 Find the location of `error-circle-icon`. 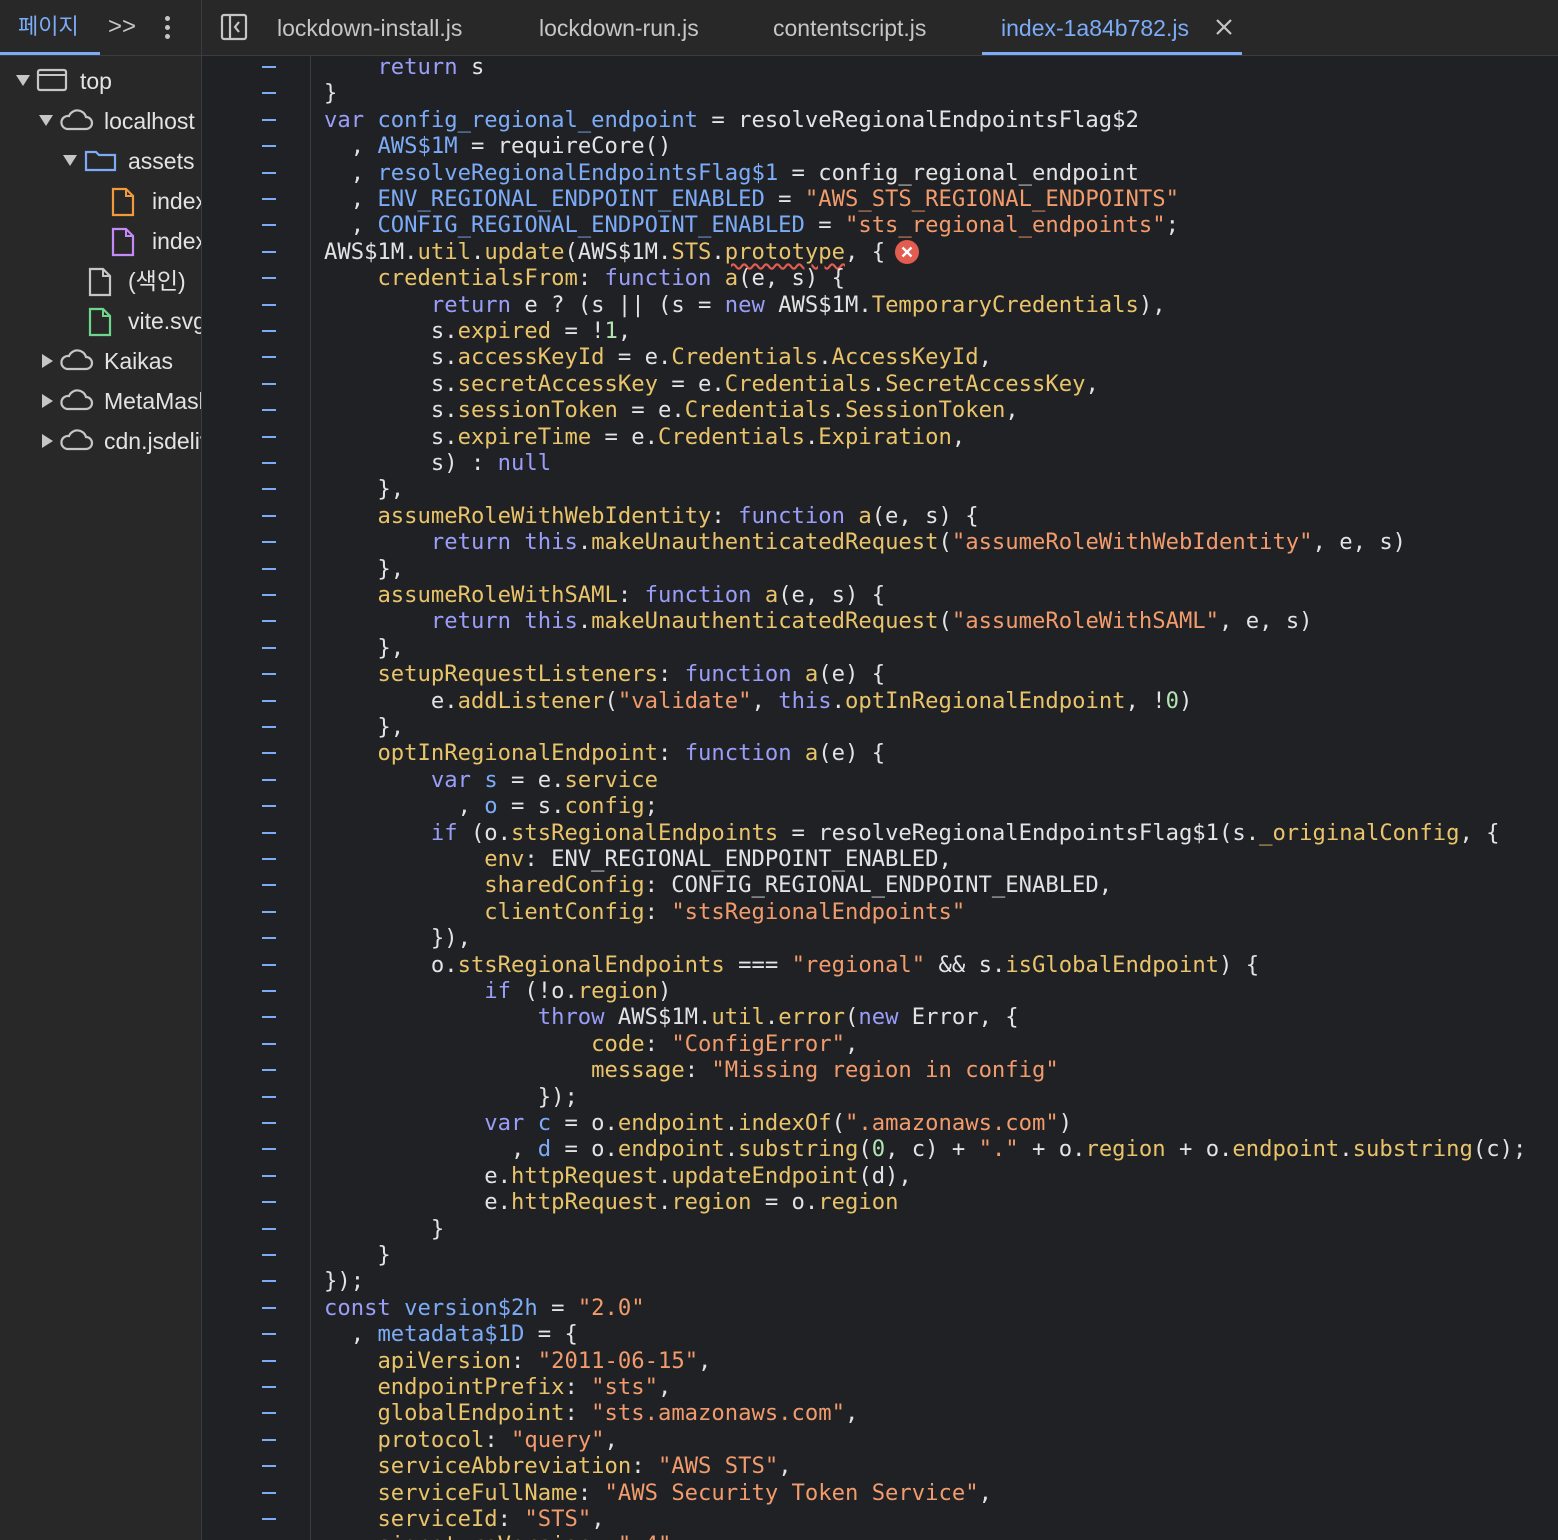

error-circle-icon is located at coordinates (907, 251).